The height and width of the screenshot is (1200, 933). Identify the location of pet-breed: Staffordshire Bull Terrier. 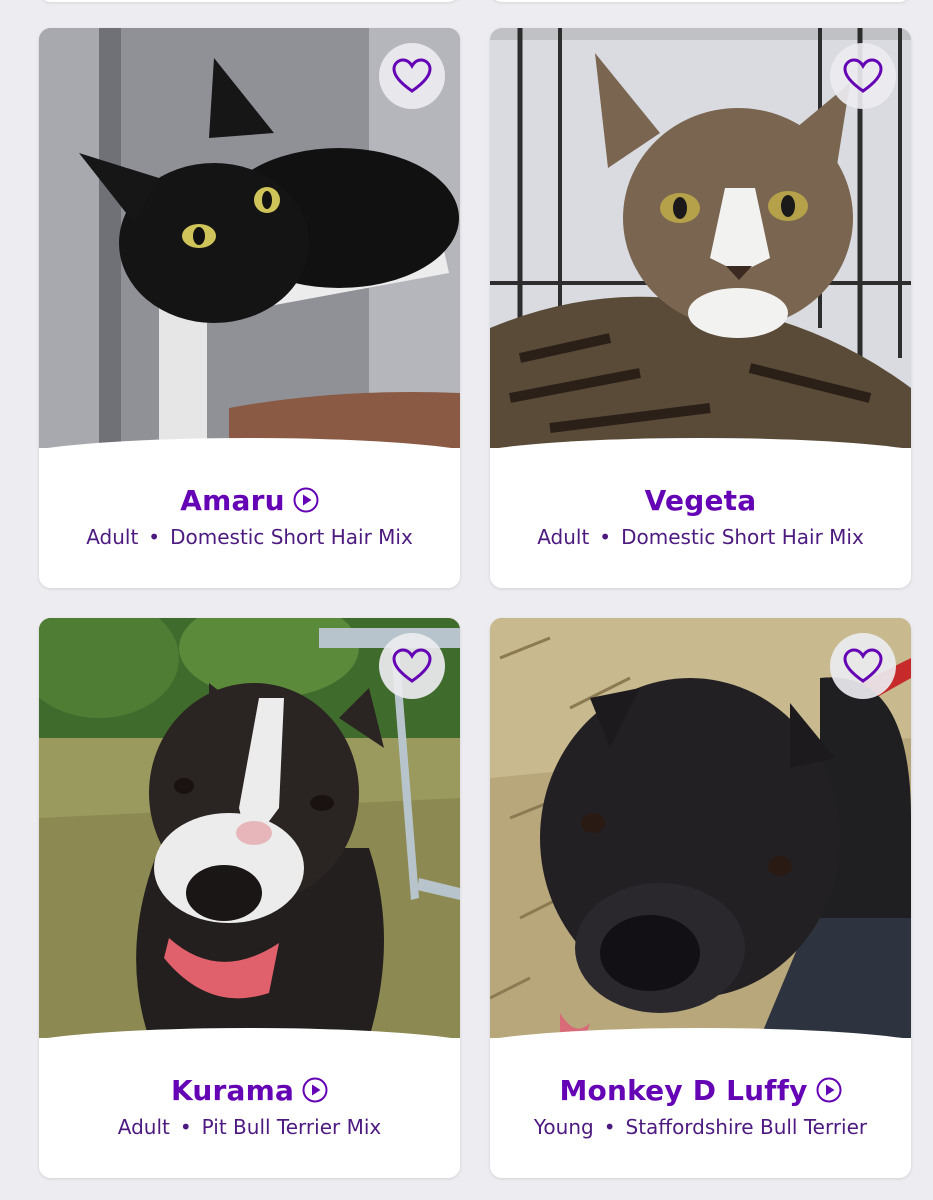
(746, 1127).